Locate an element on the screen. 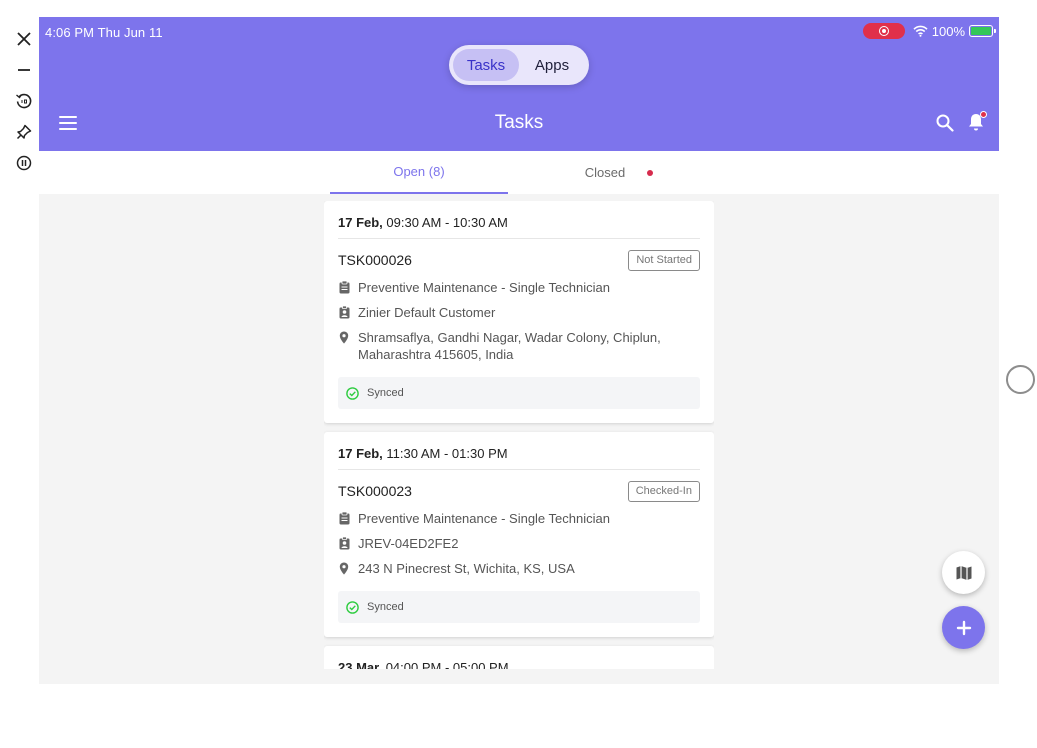 This screenshot has width=1037, height=748. map-view-button is located at coordinates (963, 572).